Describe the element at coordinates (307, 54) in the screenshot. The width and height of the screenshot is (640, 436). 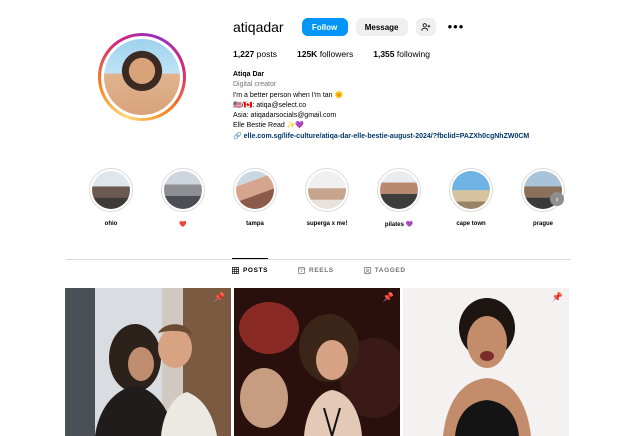
I see `followers-count: 125K` at that location.